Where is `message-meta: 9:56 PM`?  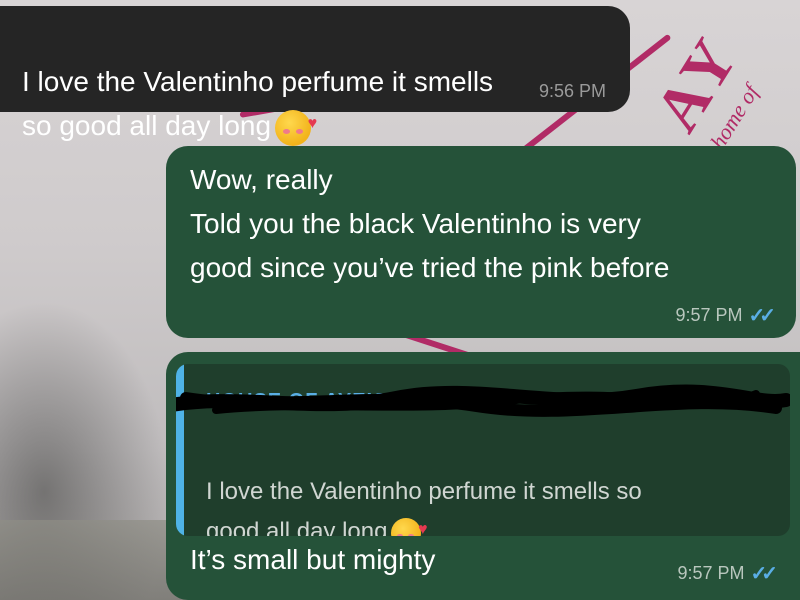
message-meta: 9:56 PM is located at coordinates (572, 91).